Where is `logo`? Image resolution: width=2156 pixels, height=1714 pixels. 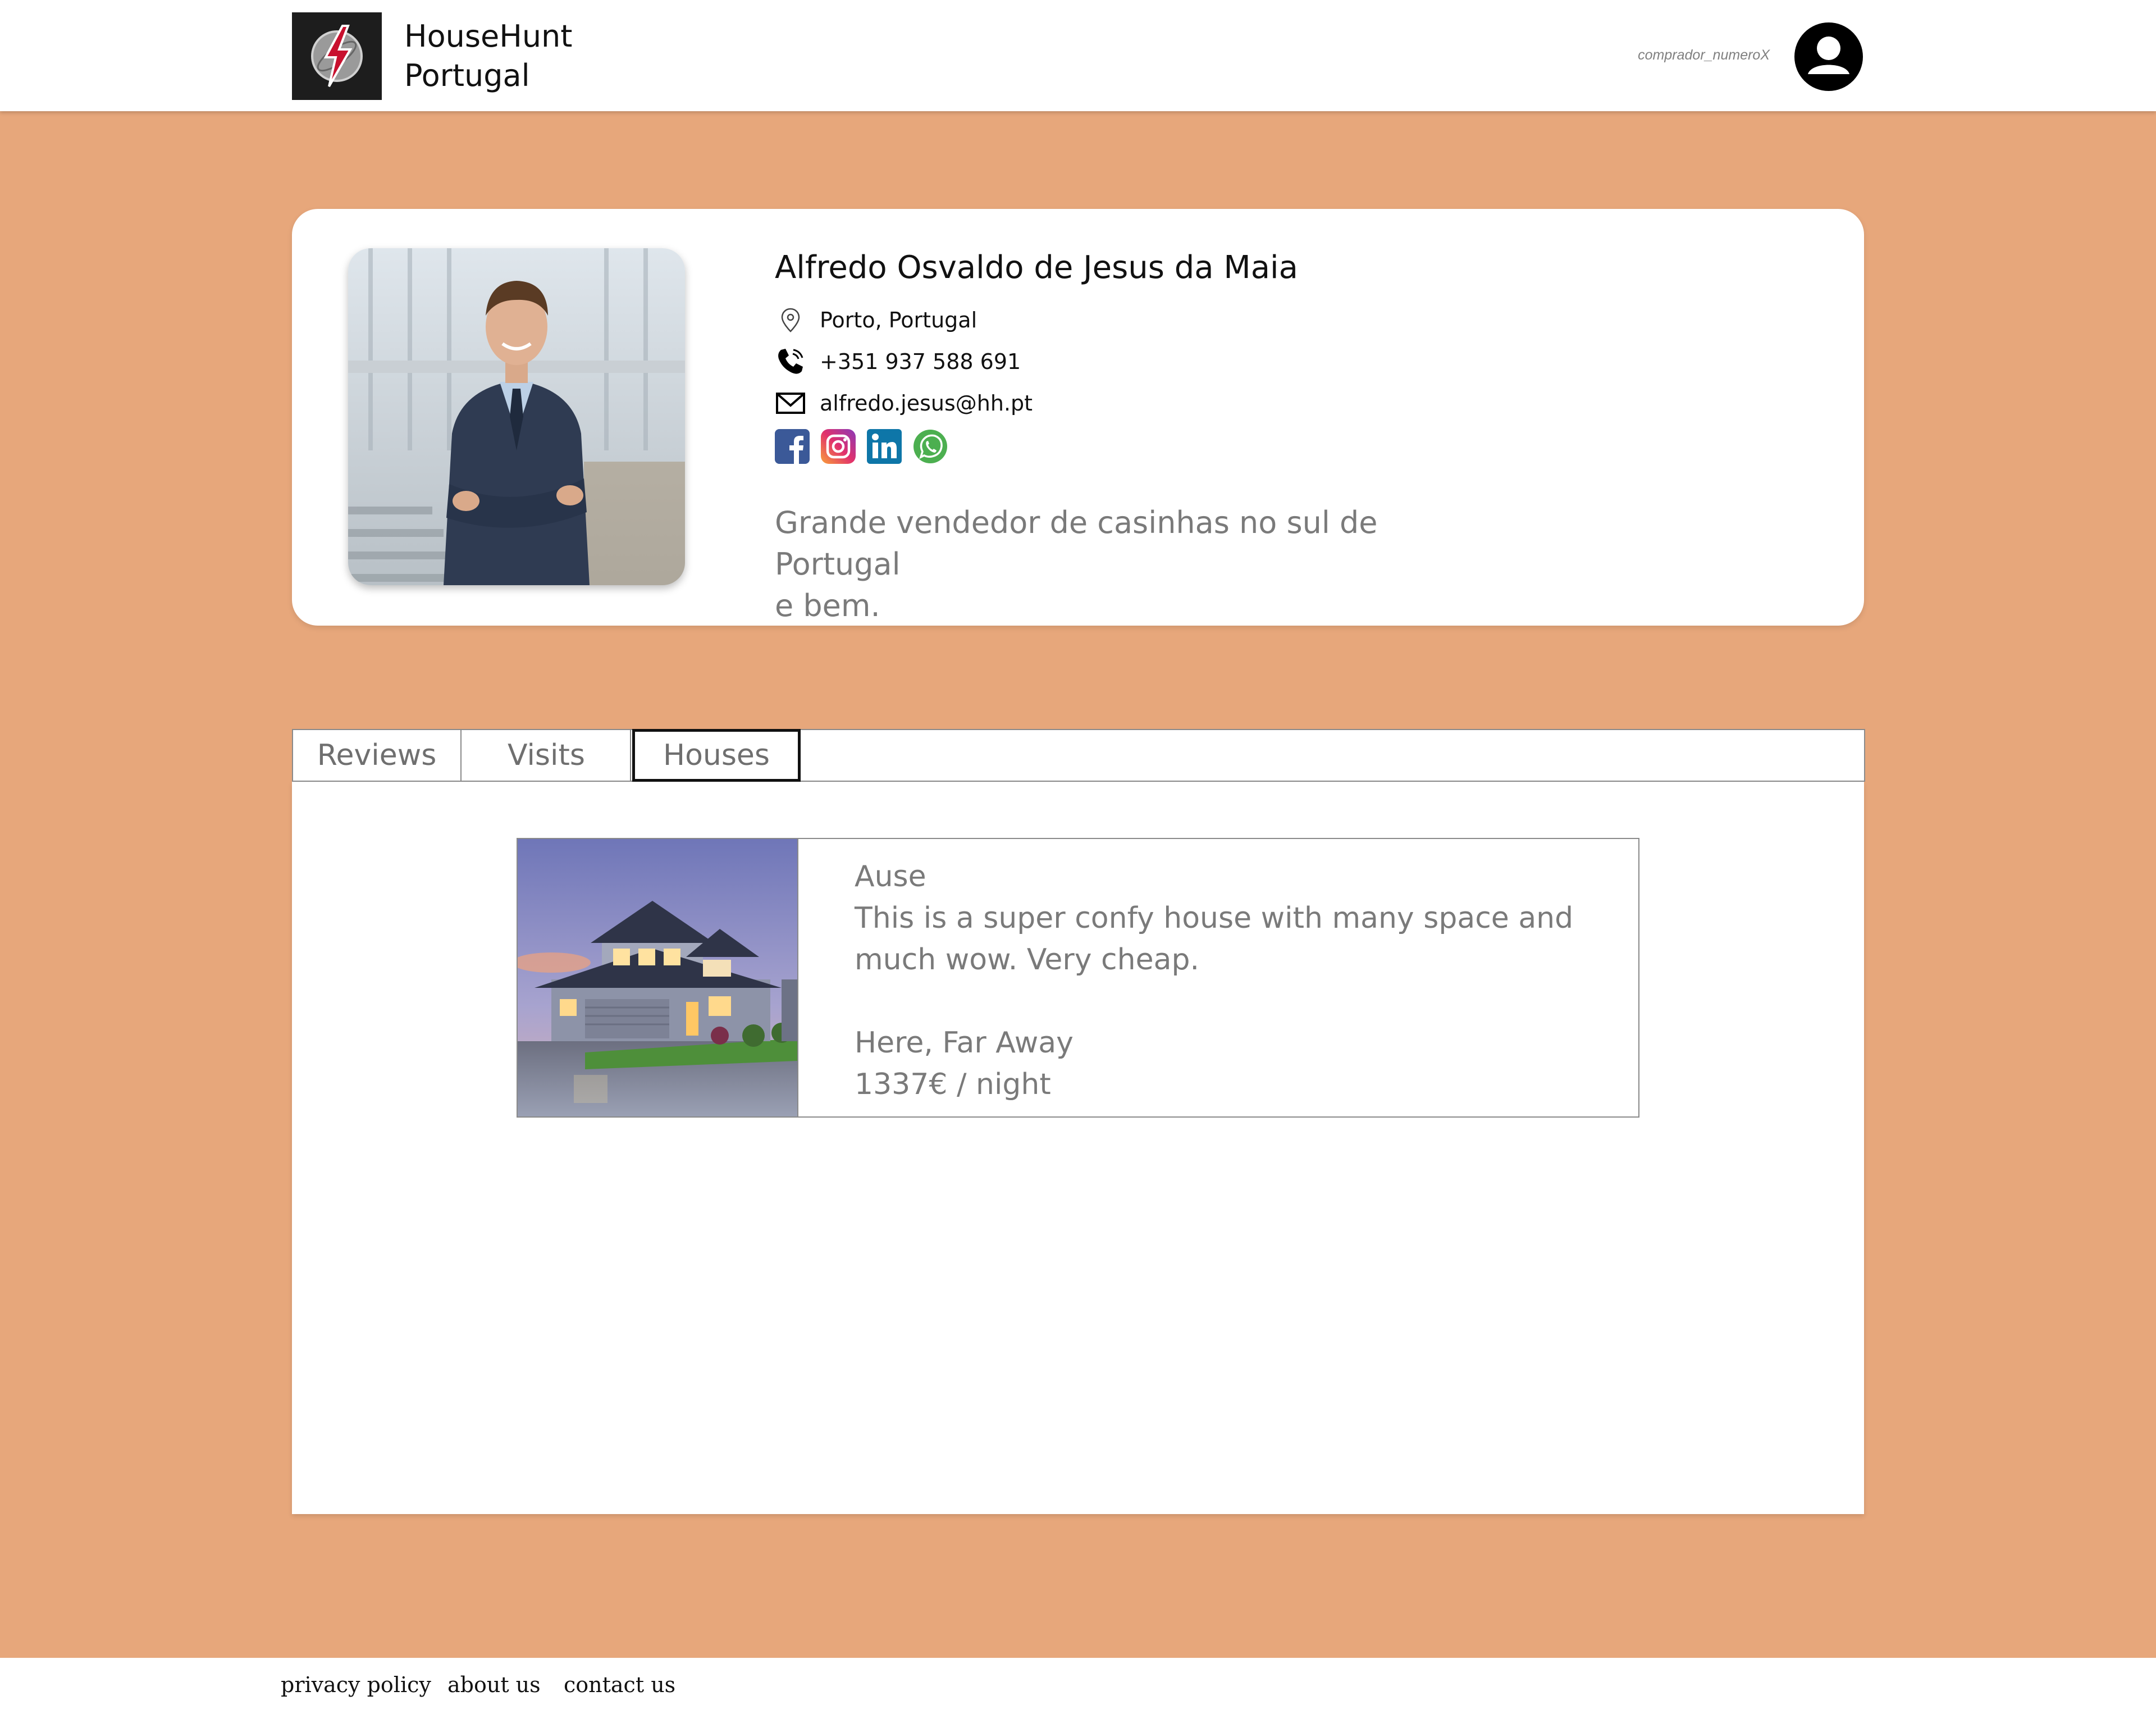 logo is located at coordinates (337, 56).